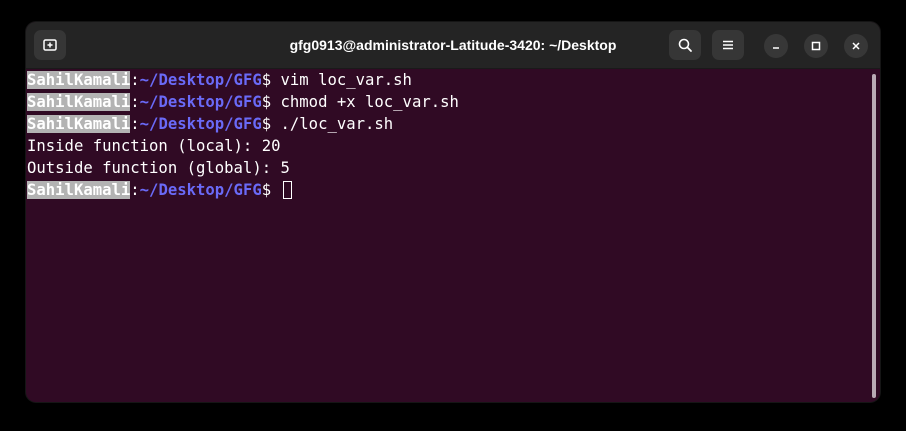 Image resolution: width=906 pixels, height=431 pixels. I want to click on close-button, so click(856, 46).